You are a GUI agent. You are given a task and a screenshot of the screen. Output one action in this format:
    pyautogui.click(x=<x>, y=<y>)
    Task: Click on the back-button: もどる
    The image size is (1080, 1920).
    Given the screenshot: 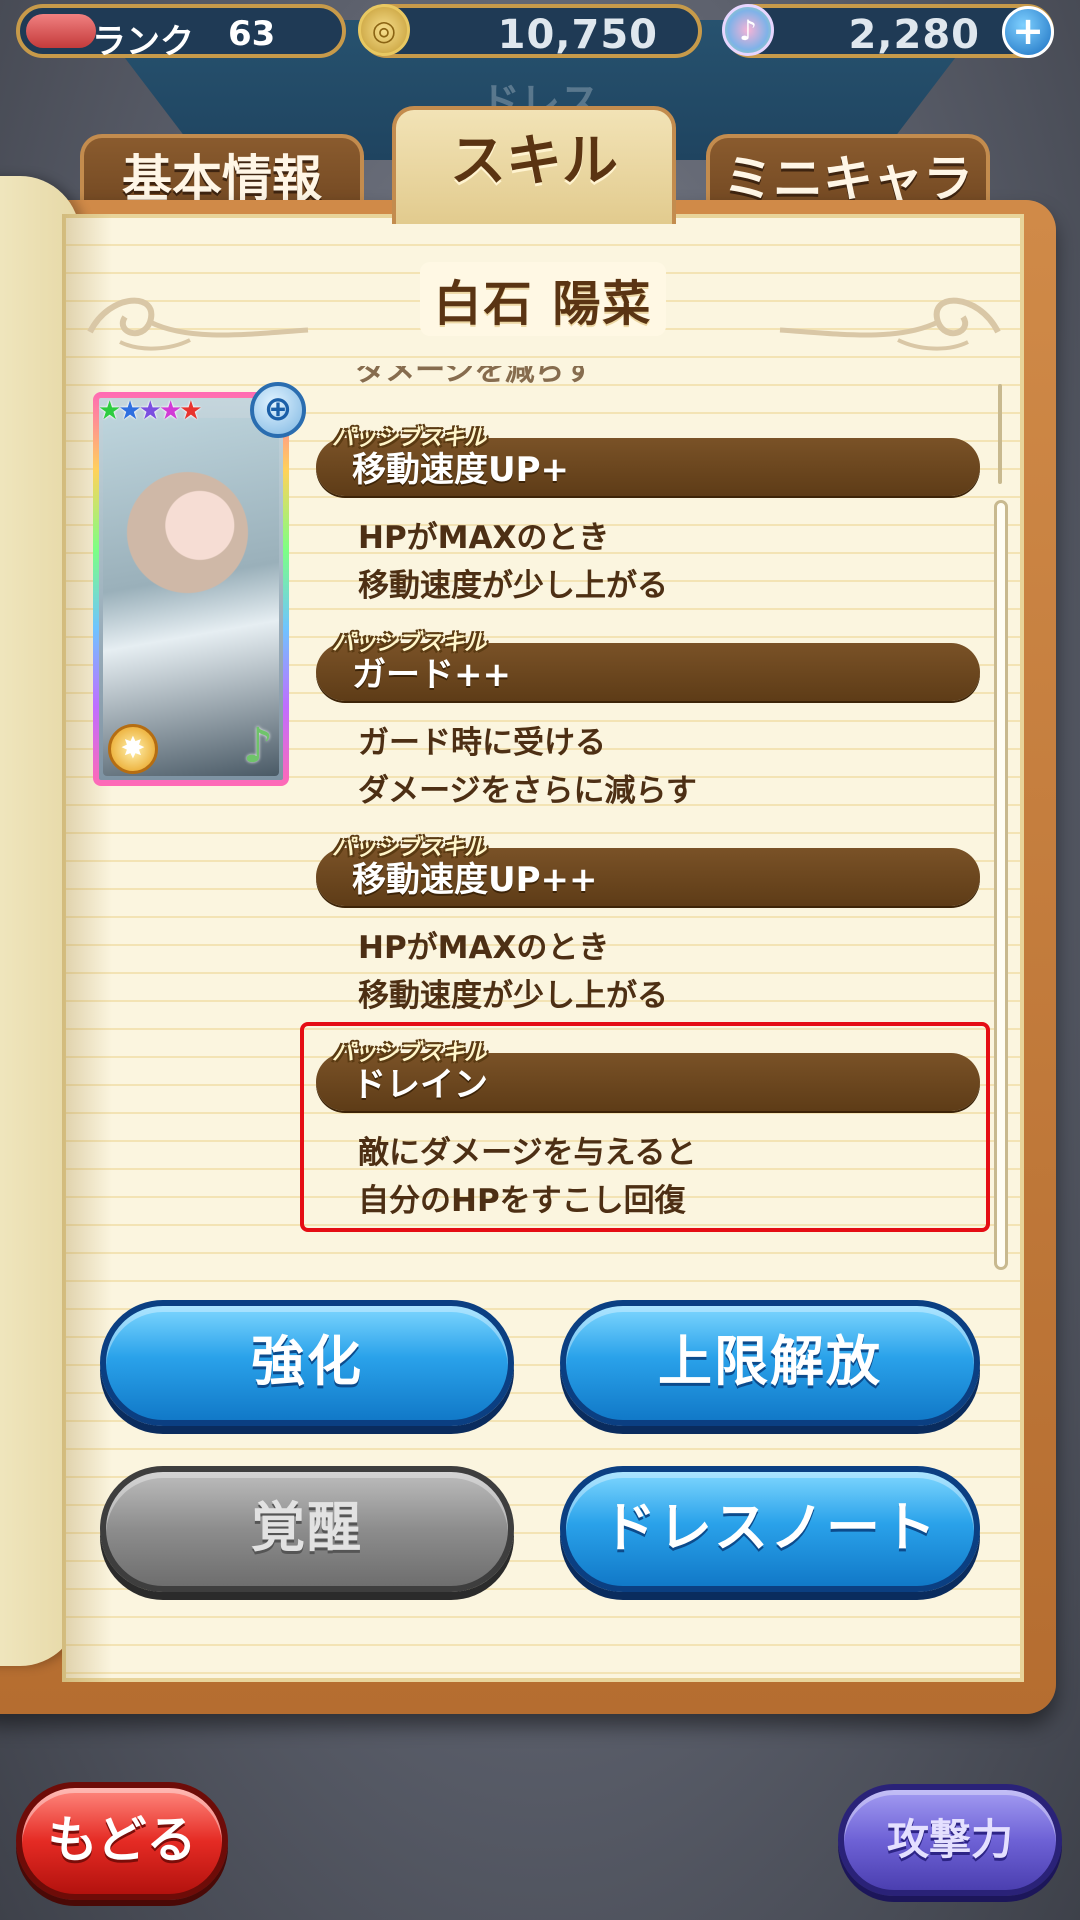 What is the action you would take?
    pyautogui.click(x=122, y=1841)
    